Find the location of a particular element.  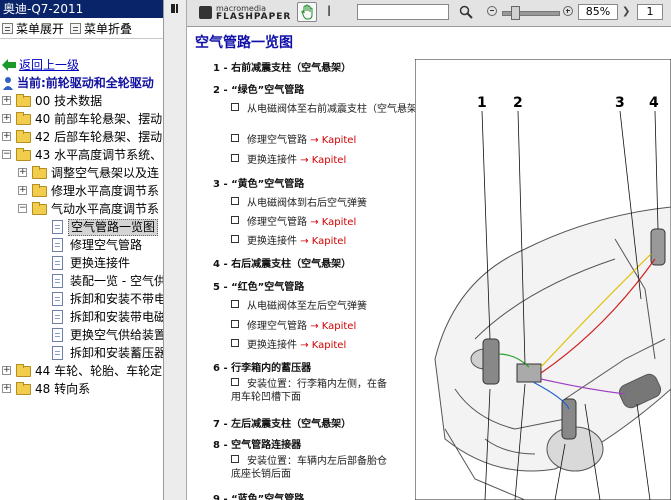

tree-item-selected: 空气管路一览图 is located at coordinates (81, 227).